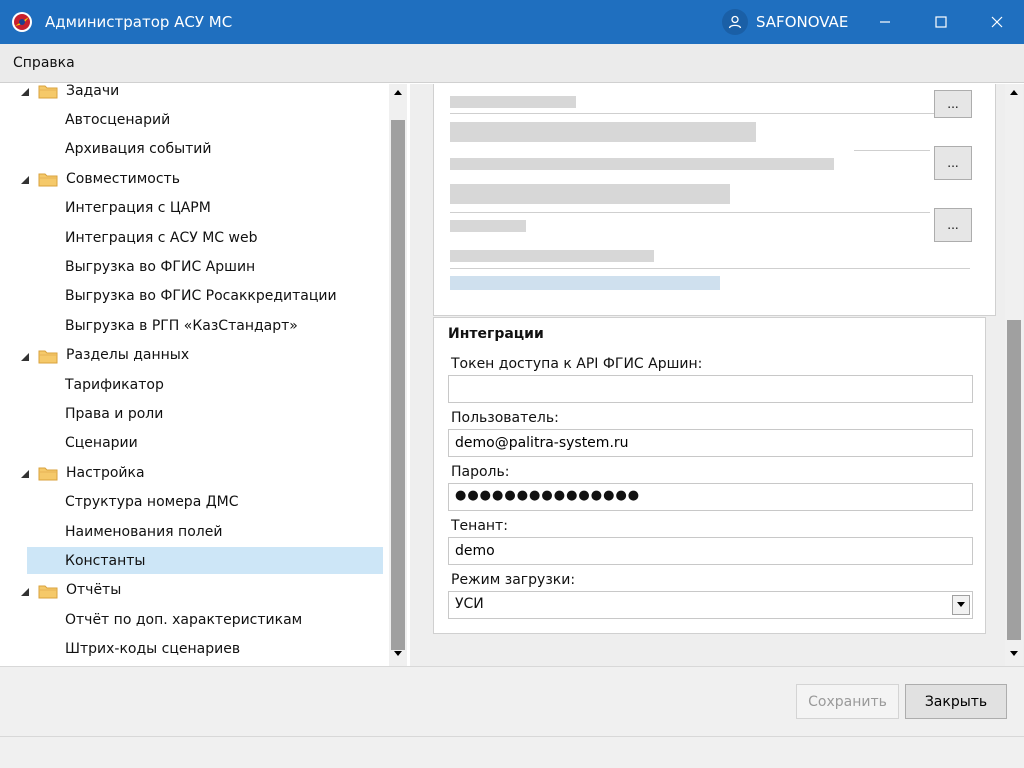 The height and width of the screenshot is (768, 1024). I want to click on tree-group: Совместимость, so click(193, 178).